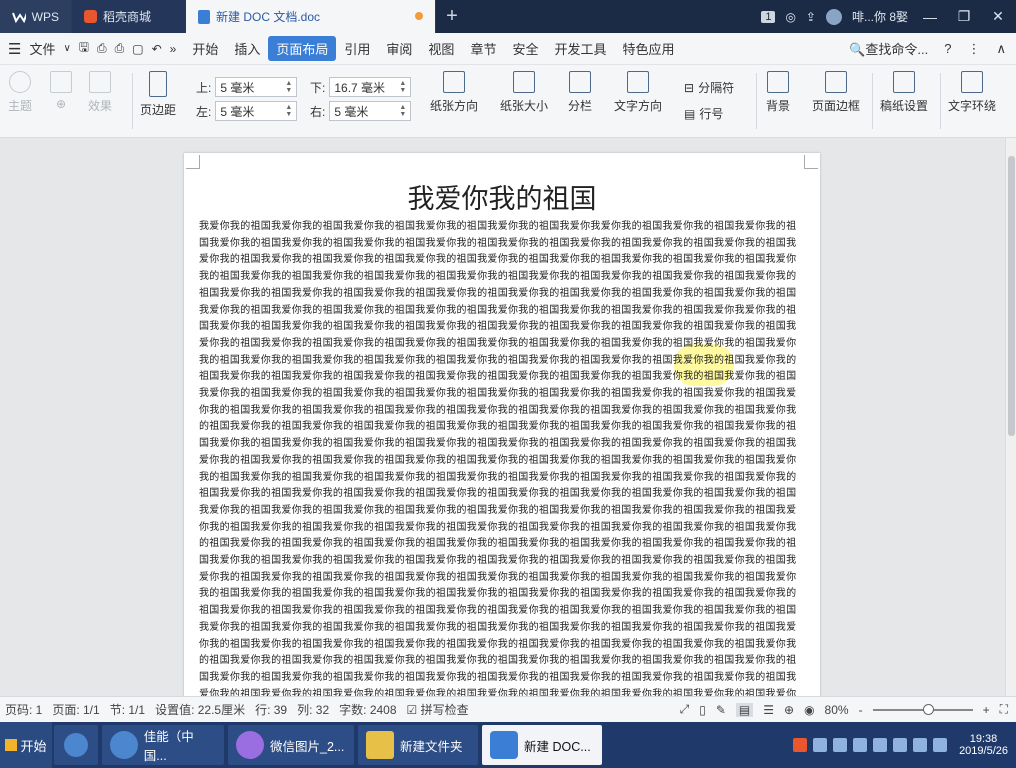 The height and width of the screenshot is (768, 1016). I want to click on export-icon: ⎙, so click(102, 48).